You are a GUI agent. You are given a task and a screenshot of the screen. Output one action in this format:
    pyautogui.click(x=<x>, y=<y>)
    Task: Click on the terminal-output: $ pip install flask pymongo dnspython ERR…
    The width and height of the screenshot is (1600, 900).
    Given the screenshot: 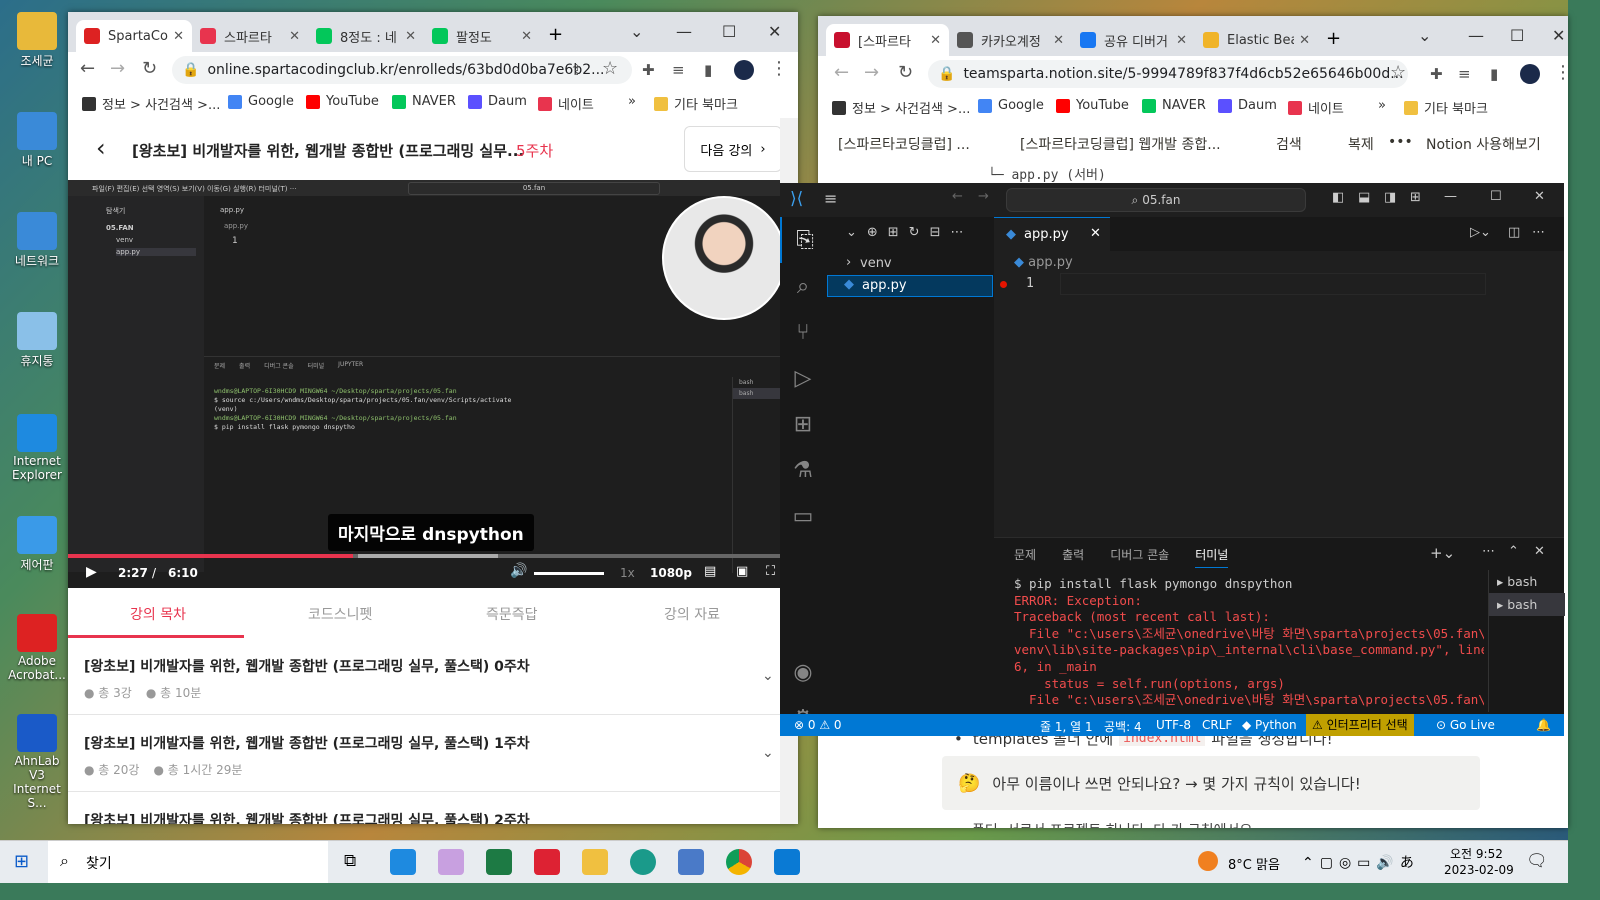 What is the action you would take?
    pyautogui.click(x=1249, y=644)
    